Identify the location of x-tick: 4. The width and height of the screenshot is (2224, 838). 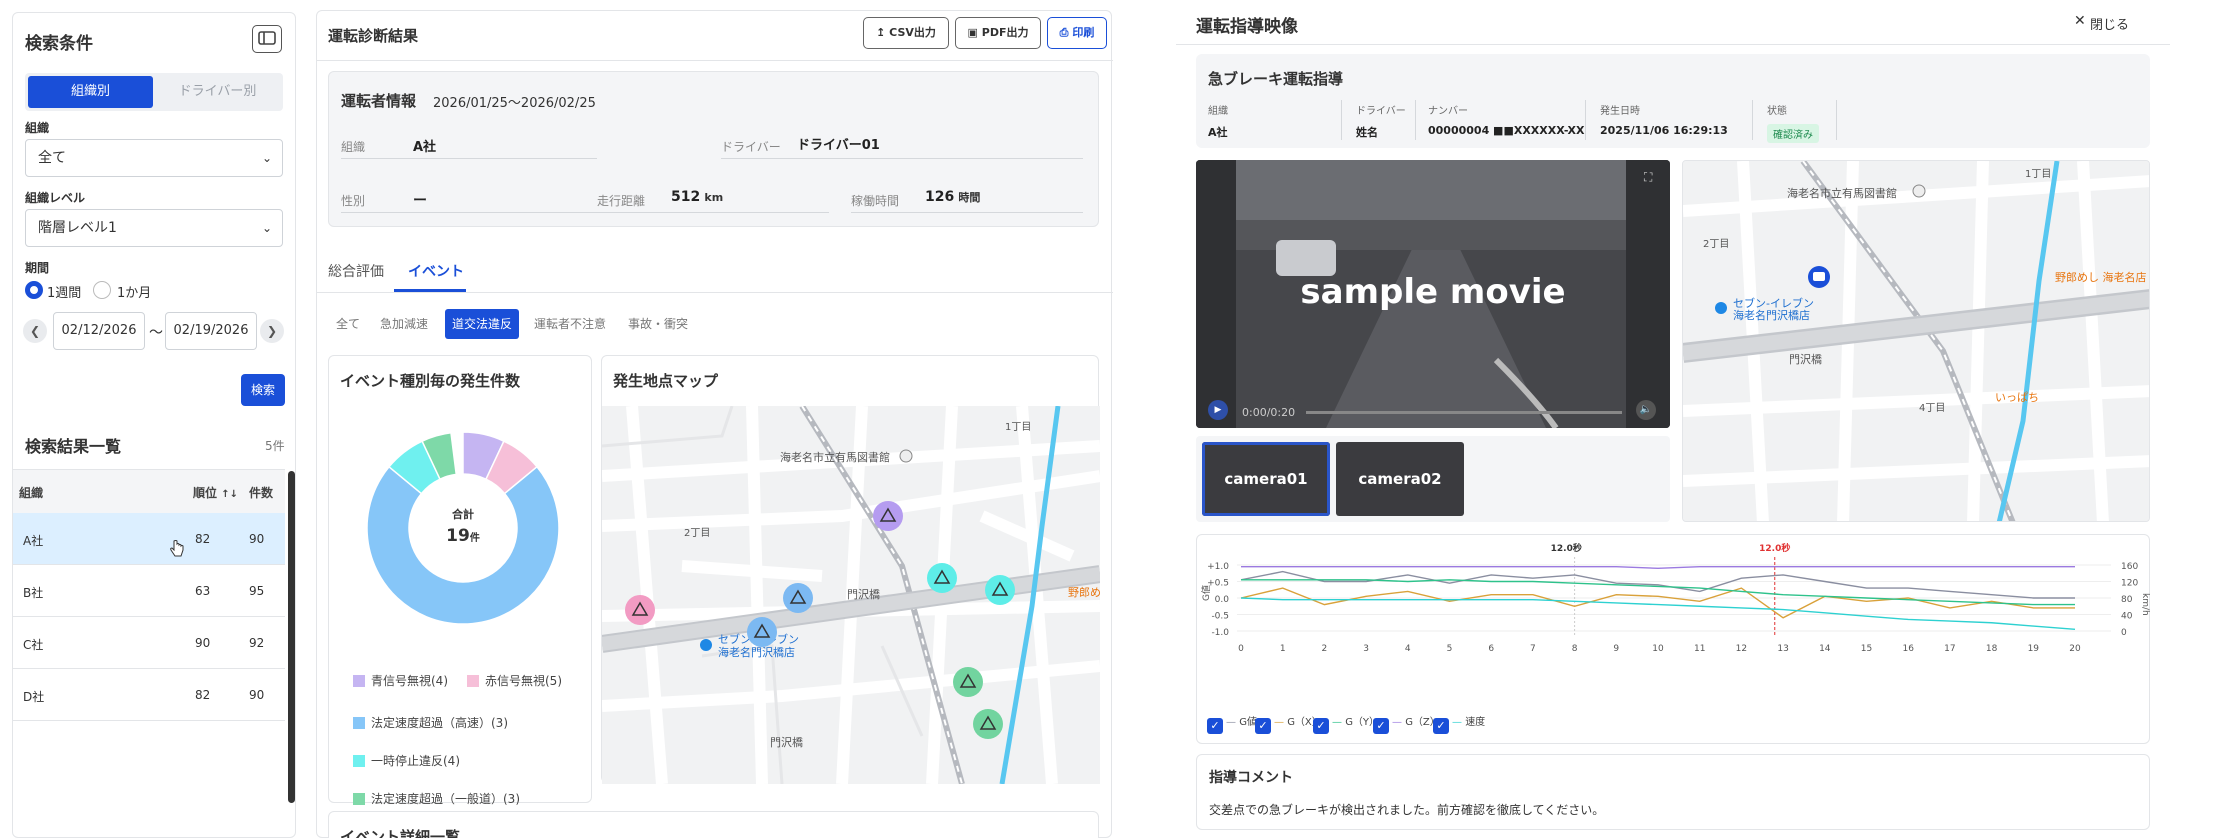
(1408, 649).